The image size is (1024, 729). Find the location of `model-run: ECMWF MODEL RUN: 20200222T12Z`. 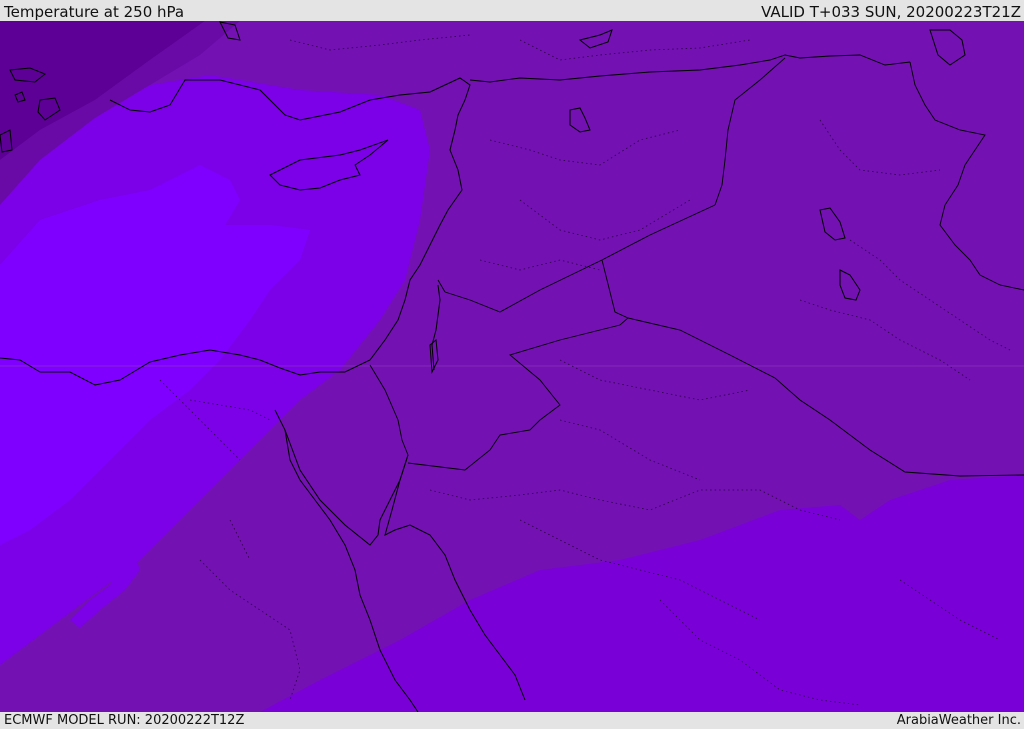

model-run: ECMWF MODEL RUN: 20200222T12Z is located at coordinates (124, 720).